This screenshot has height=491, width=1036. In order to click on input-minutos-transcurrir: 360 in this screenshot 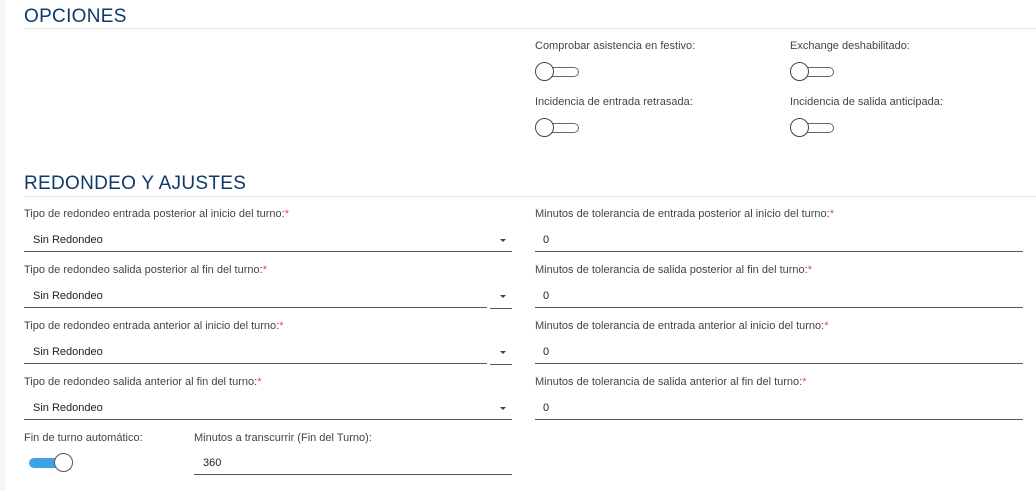, I will do `click(353, 462)`.